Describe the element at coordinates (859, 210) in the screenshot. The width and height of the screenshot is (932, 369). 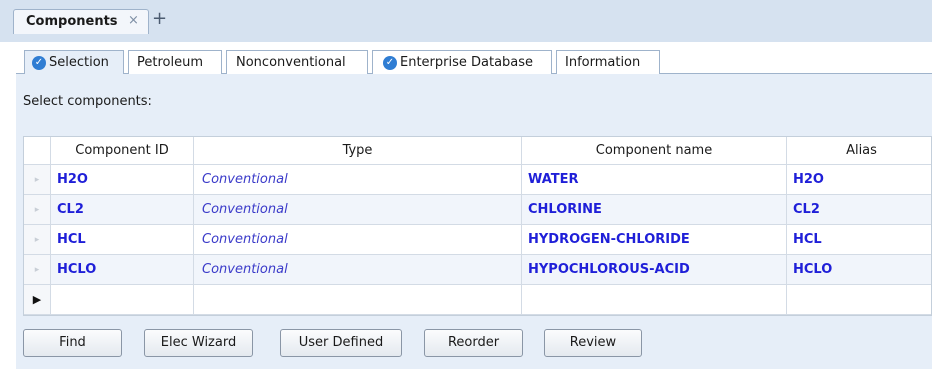
I see `cell-alias: CL2` at that location.